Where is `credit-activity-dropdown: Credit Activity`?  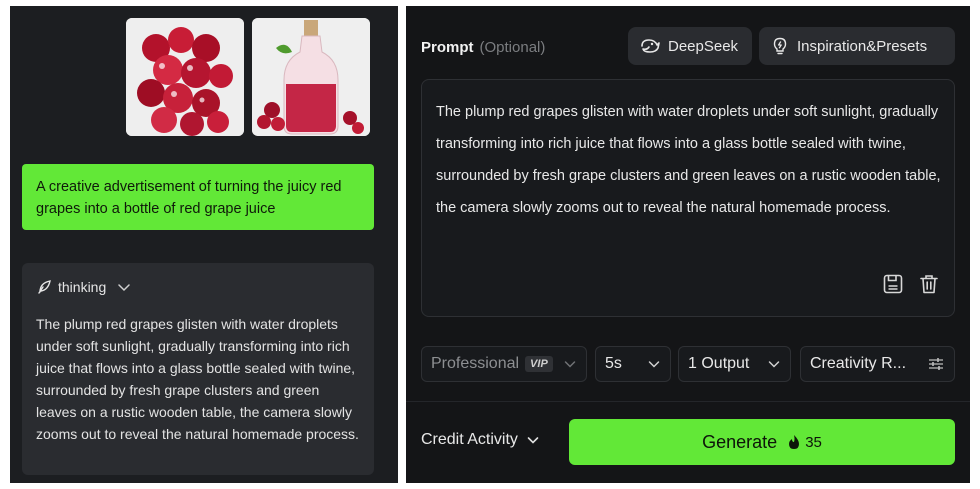 credit-activity-dropdown: Credit Activity is located at coordinates (480, 440).